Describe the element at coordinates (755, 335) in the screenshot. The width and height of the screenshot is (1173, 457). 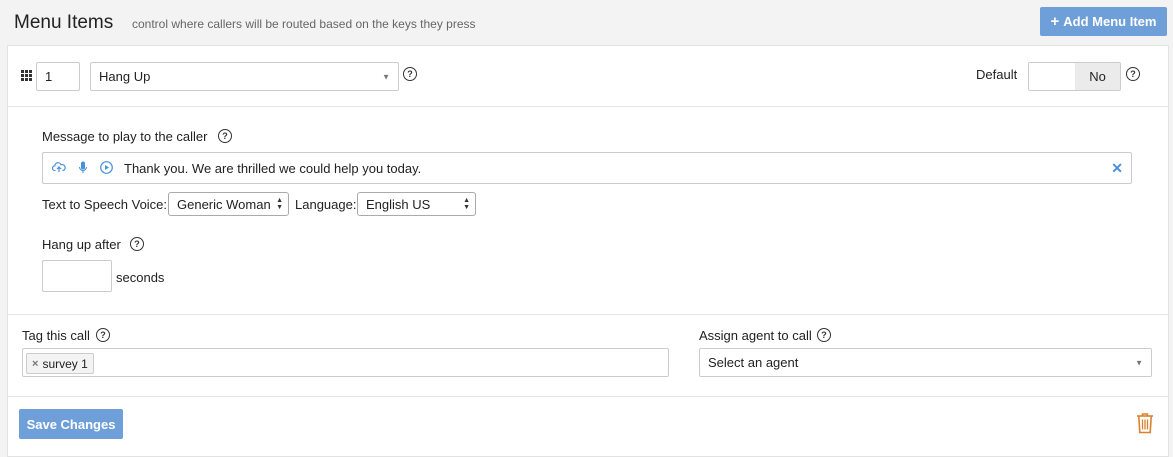
I see `assign-agent-label: Assign agent to call` at that location.